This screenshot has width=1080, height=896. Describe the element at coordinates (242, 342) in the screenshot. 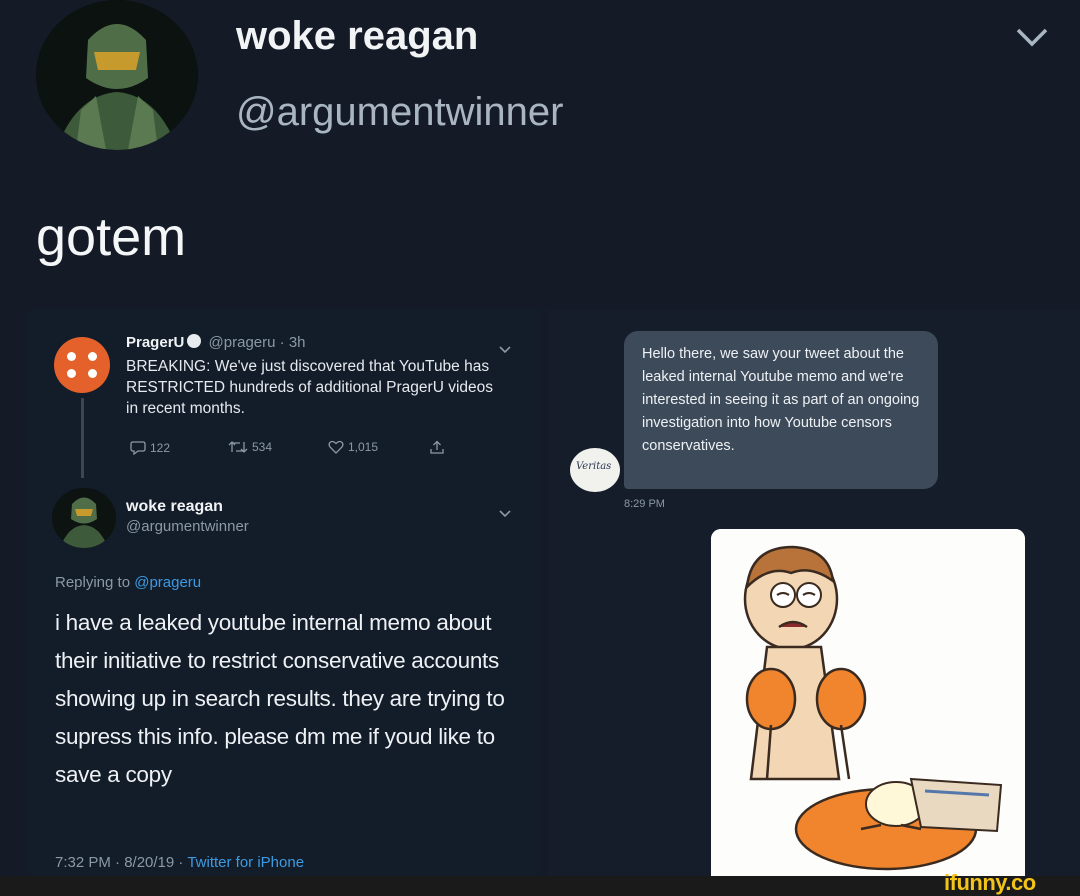

I see `quoted-author-handle: @prageru` at that location.